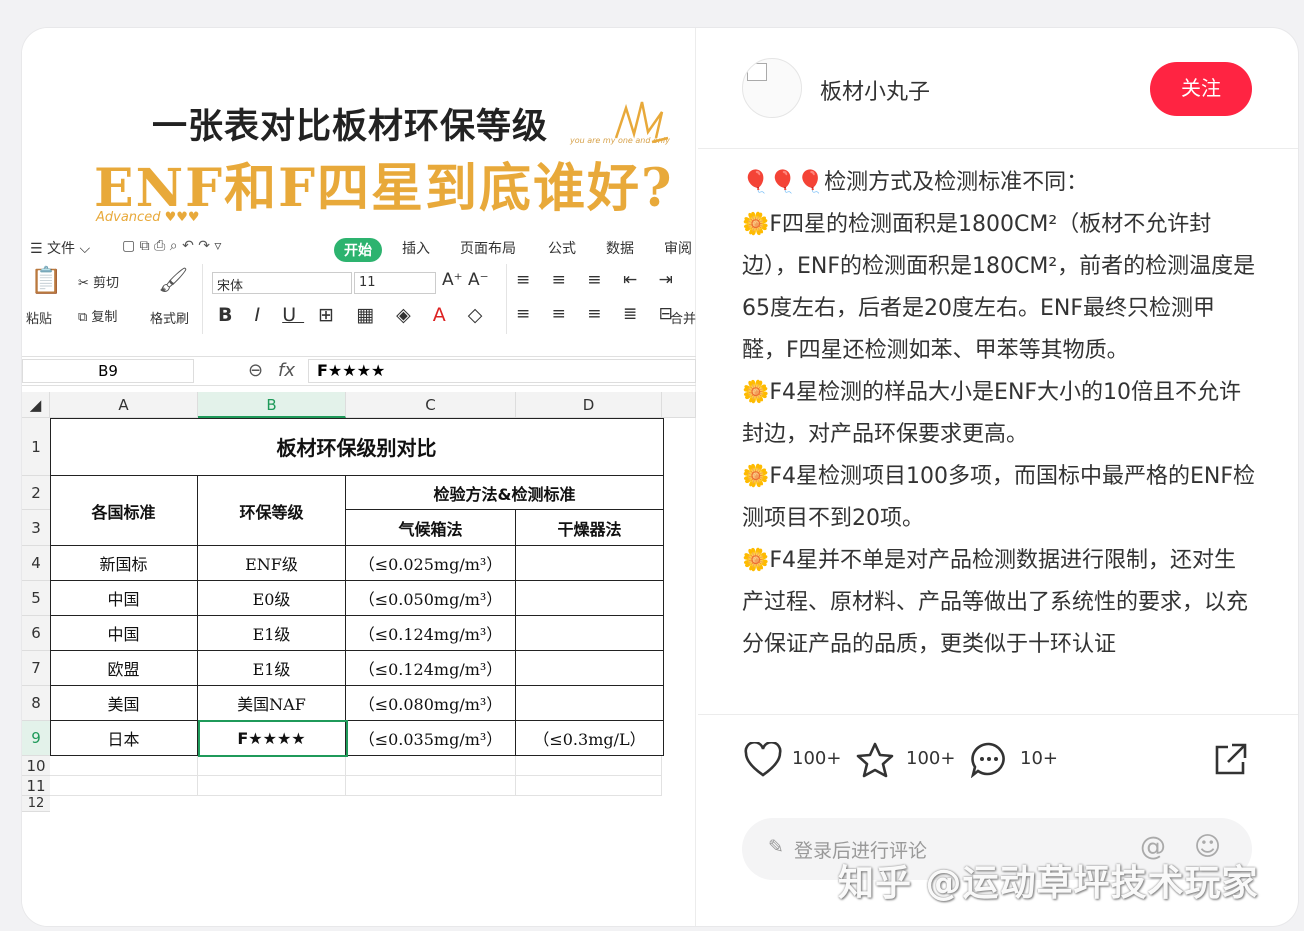  What do you see at coordinates (108, 371) in the screenshot?
I see `name-box: B9` at bounding box center [108, 371].